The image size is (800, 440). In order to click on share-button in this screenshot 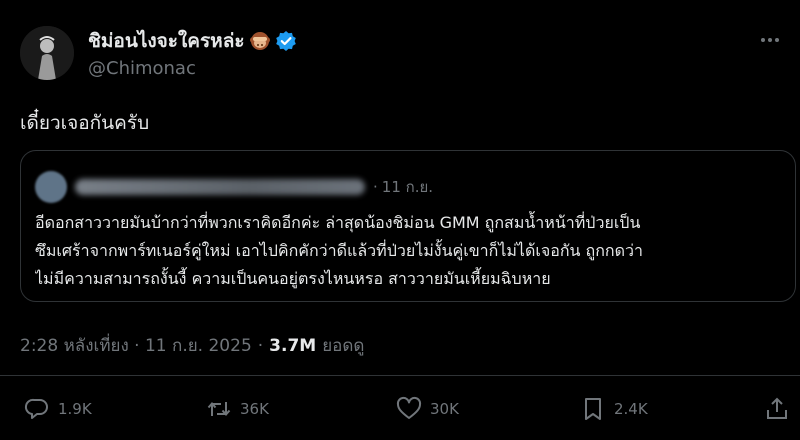, I will do `click(777, 409)`.